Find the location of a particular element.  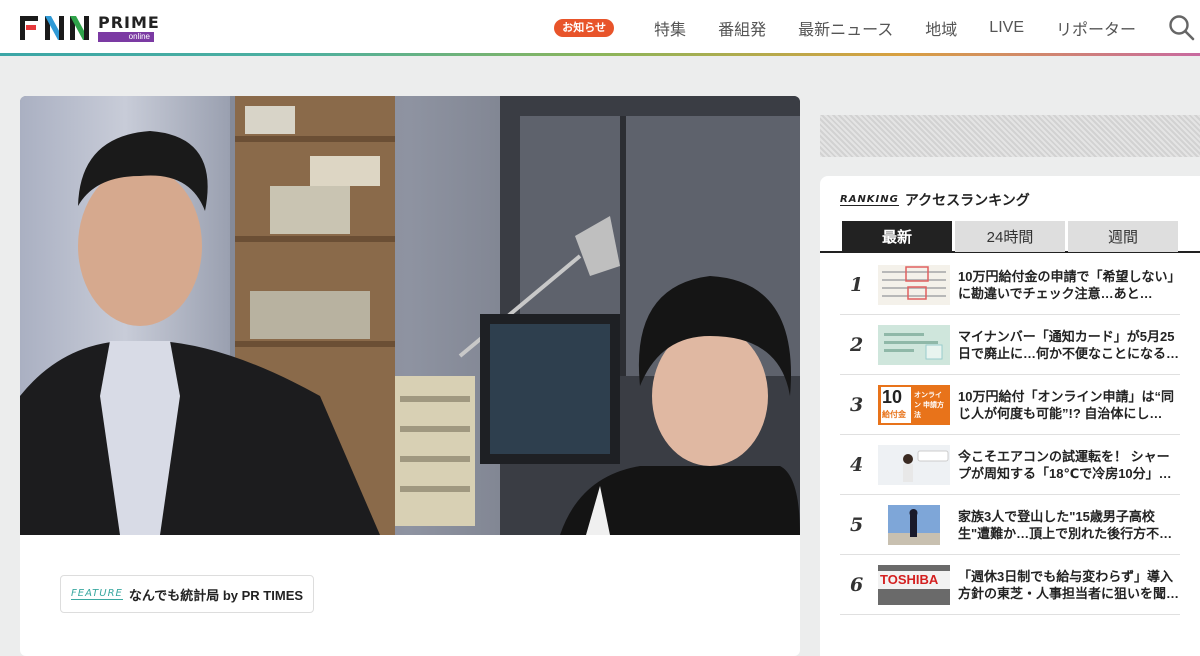

feature-tag: FEATURE なんでも統計局 by PR TIMES is located at coordinates (187, 594).